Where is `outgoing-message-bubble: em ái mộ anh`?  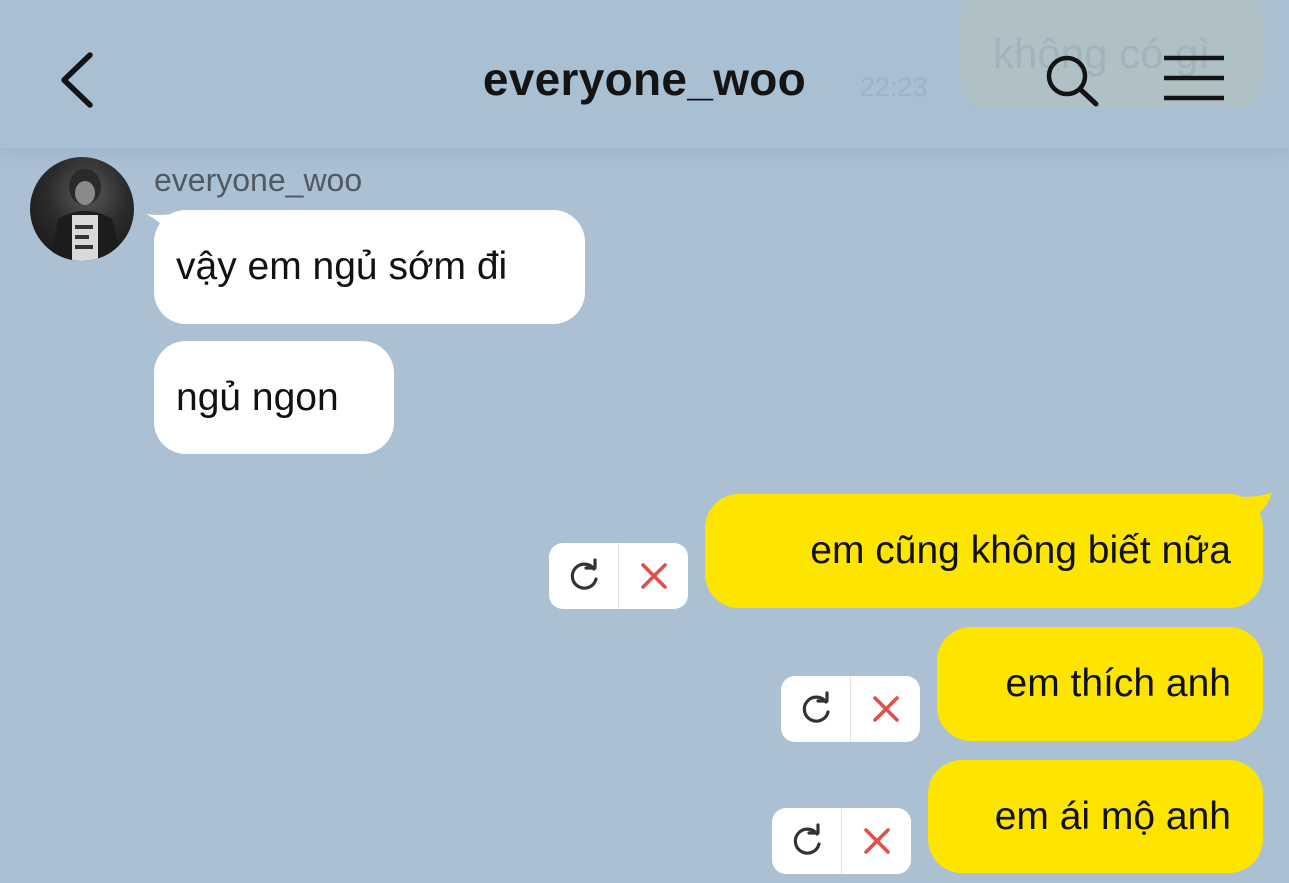 outgoing-message-bubble: em ái mộ anh is located at coordinates (1095, 816).